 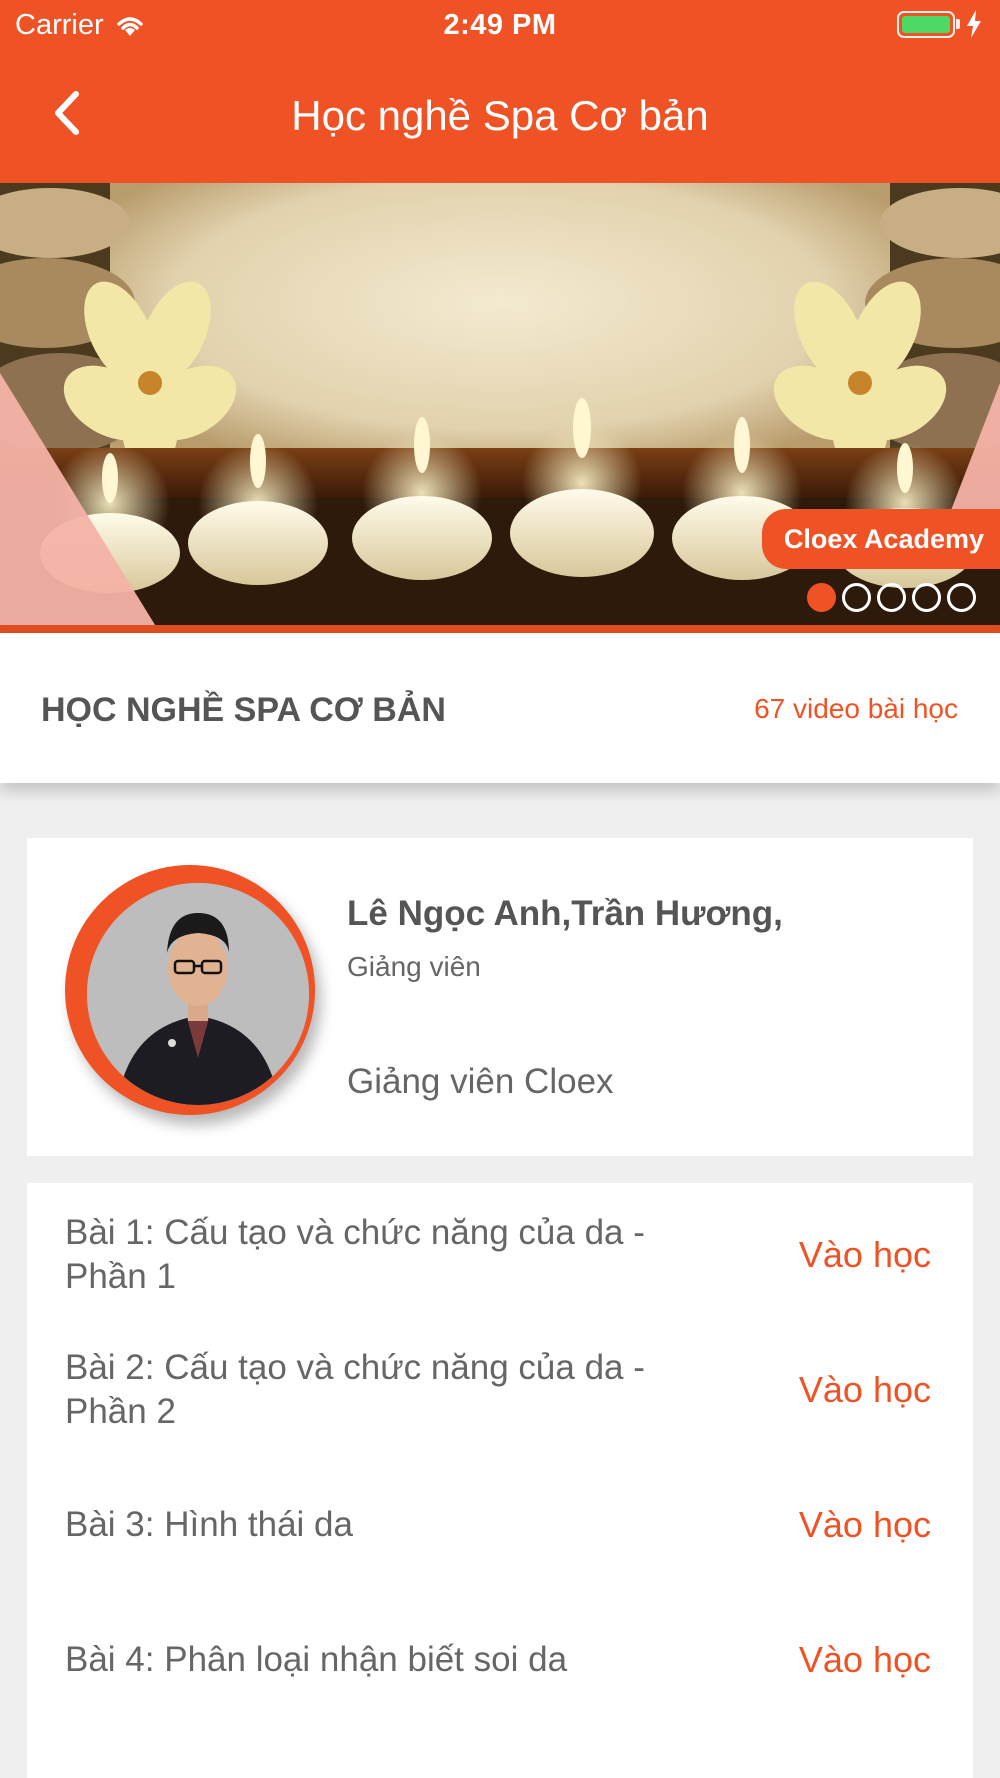 I want to click on teacher-description: Giảng viên Cloex, so click(x=480, y=1081).